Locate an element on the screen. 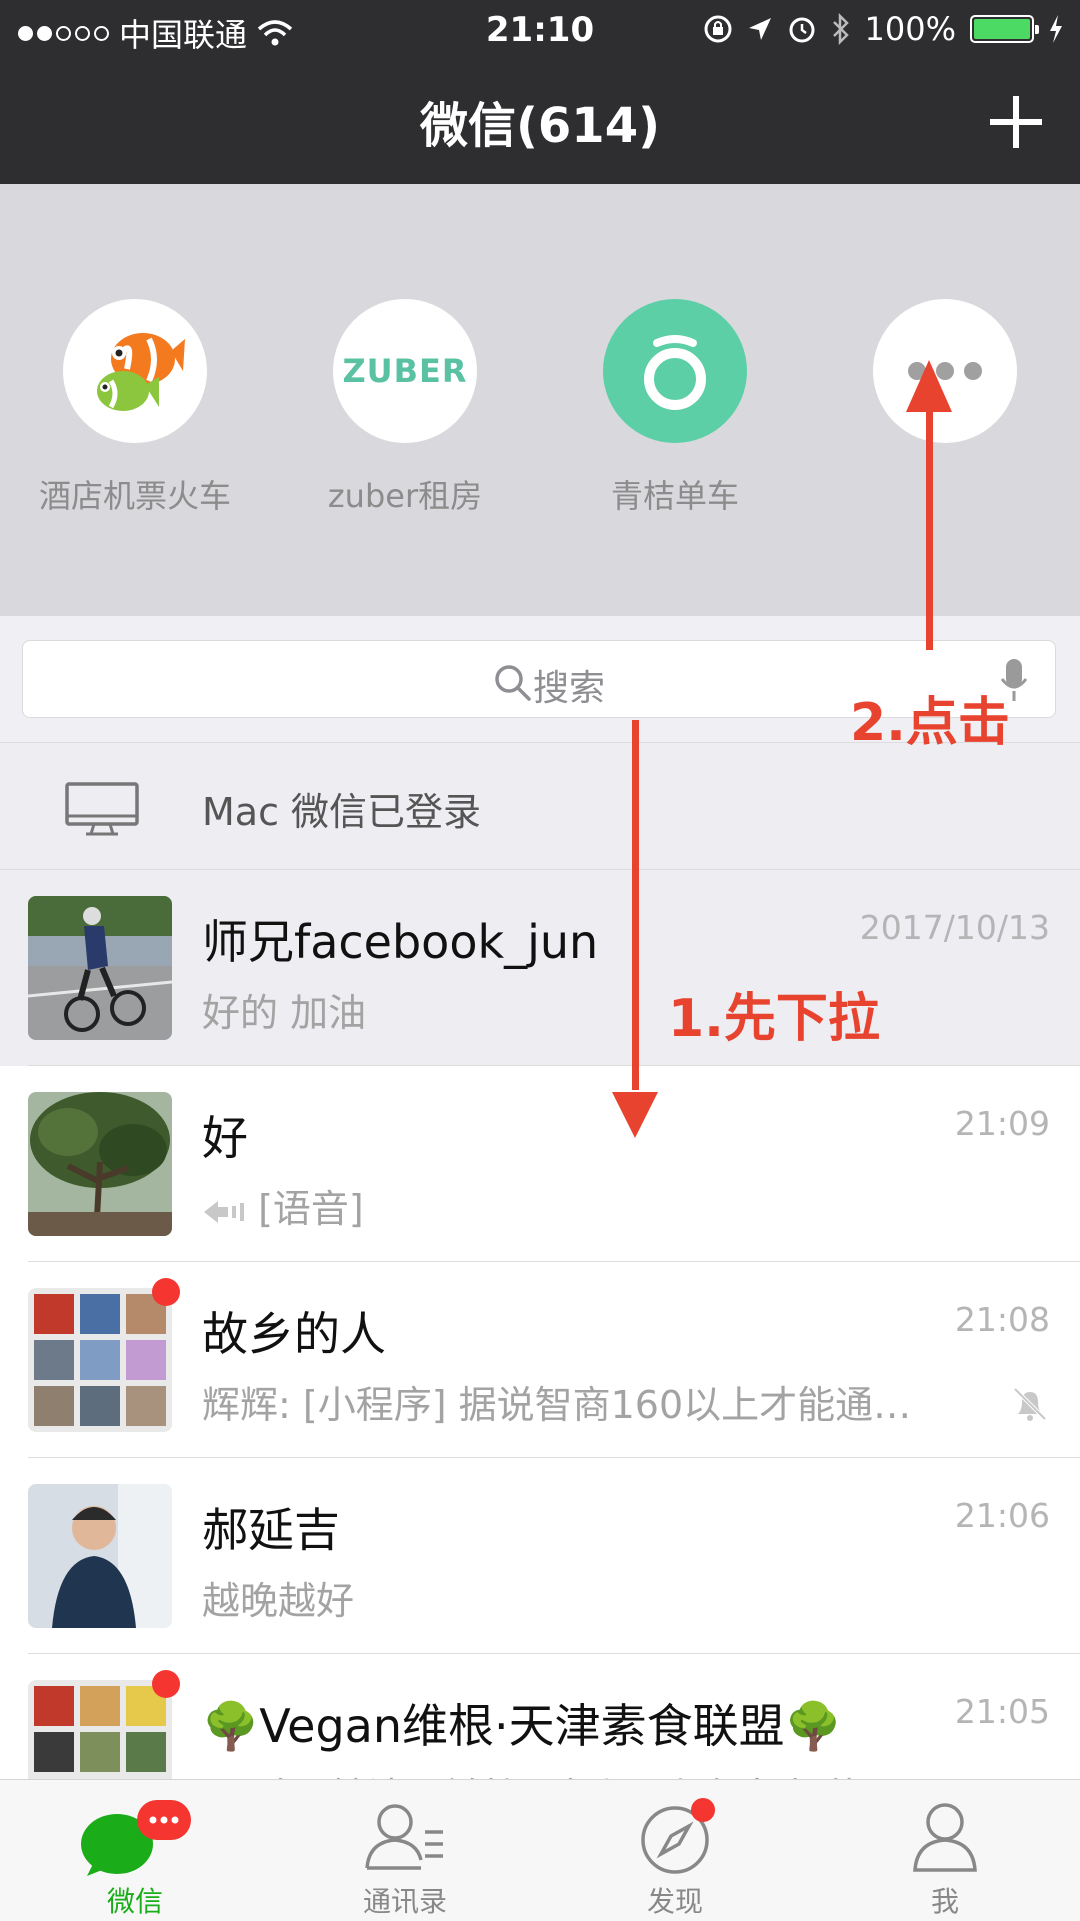 The width and height of the screenshot is (1080, 1921). chat-time: 2017/10/13 is located at coordinates (954, 927).